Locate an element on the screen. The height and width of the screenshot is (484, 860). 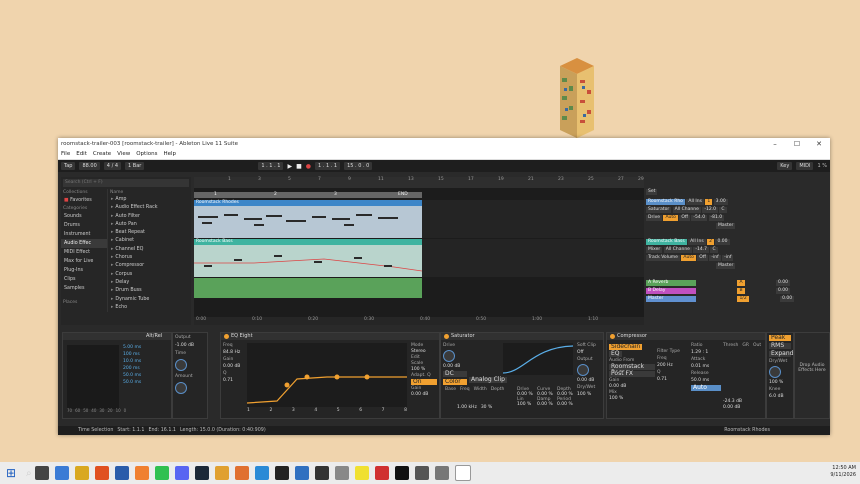
compressor-attack-value: 0.01 ms is located at coordinates (706, 366).